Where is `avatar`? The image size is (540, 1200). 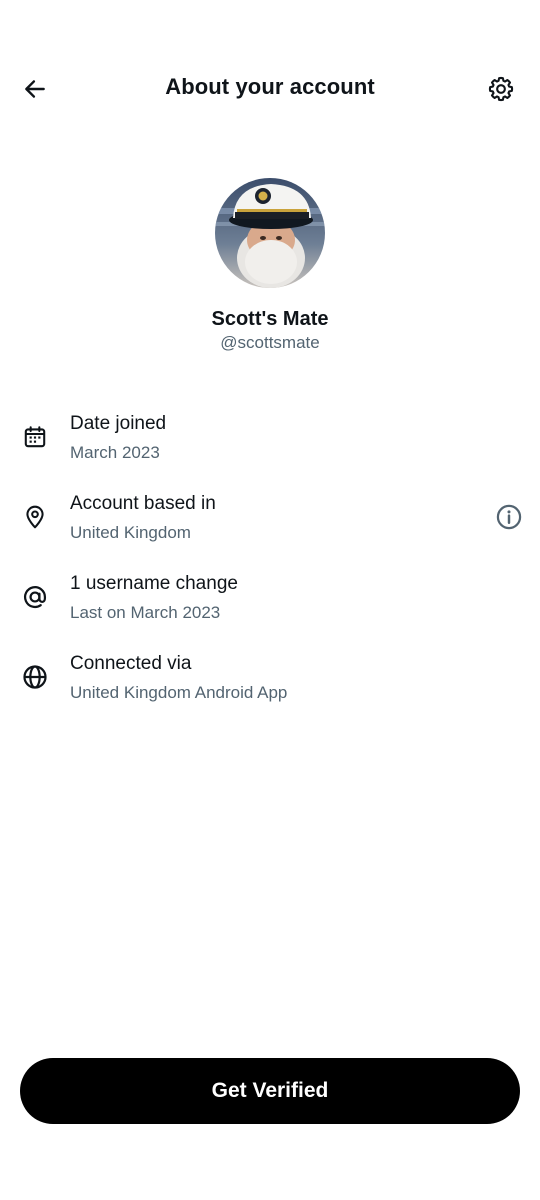
avatar is located at coordinates (270, 233).